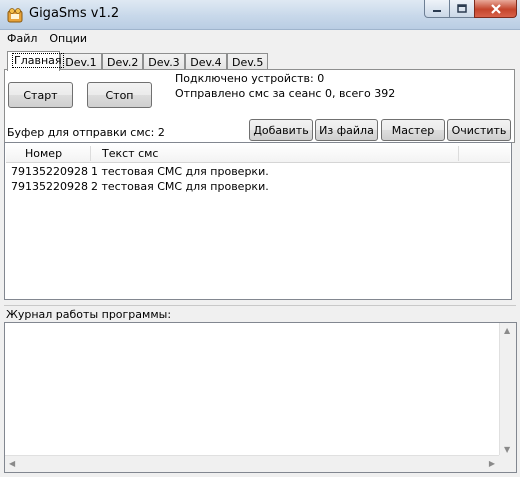 Image resolution: width=520 pixels, height=477 pixels. What do you see at coordinates (252, 463) in the screenshot?
I see `horizontal-scrollbar: ◀ ▶` at bounding box center [252, 463].